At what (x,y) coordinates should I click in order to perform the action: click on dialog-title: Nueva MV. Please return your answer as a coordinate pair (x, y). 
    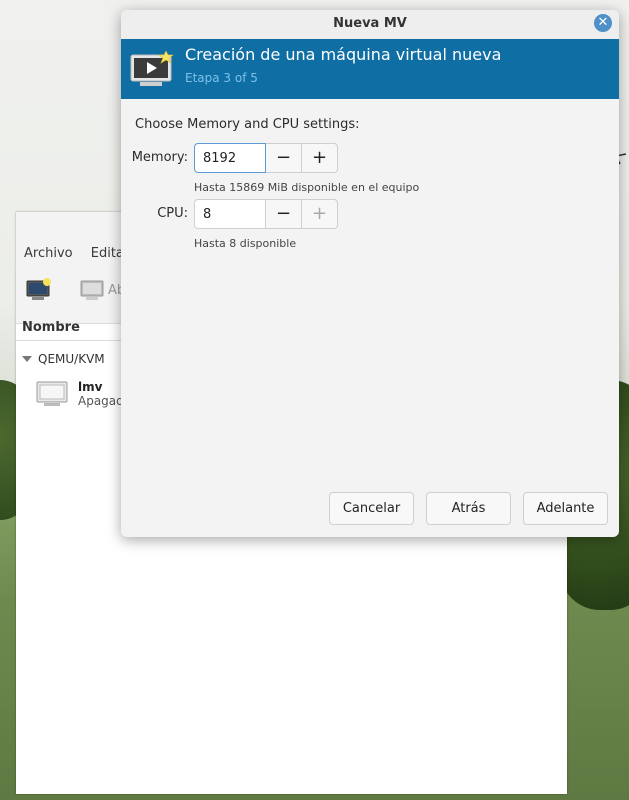
    Looking at the image, I should click on (370, 23).